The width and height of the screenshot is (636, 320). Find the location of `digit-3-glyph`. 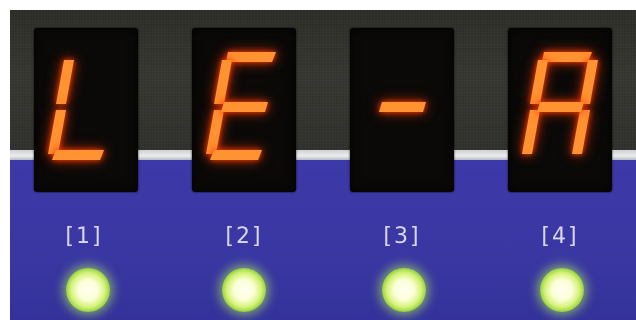

digit-3-glyph is located at coordinates (402, 107).